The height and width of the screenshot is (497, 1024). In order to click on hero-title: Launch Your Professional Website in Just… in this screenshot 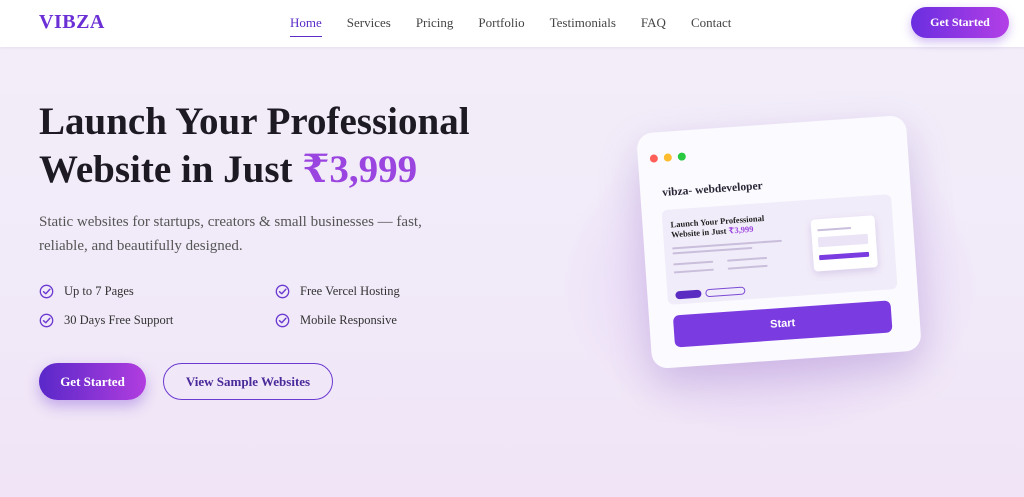, I will do `click(299, 146)`.